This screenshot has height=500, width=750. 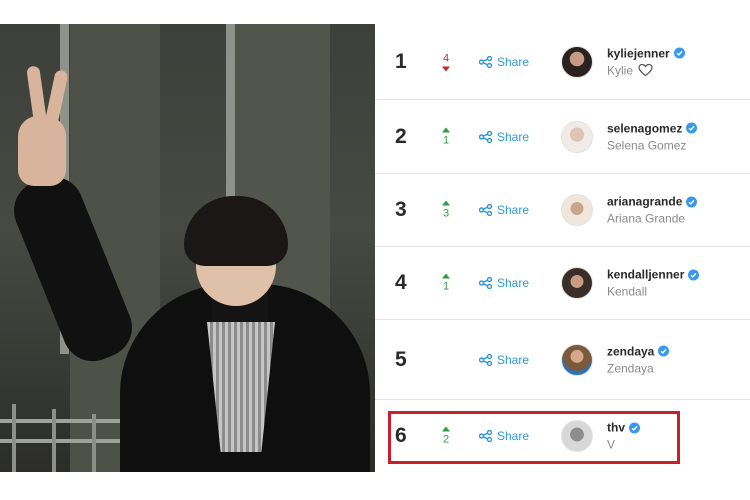 I want to click on hand, so click(x=42, y=151).